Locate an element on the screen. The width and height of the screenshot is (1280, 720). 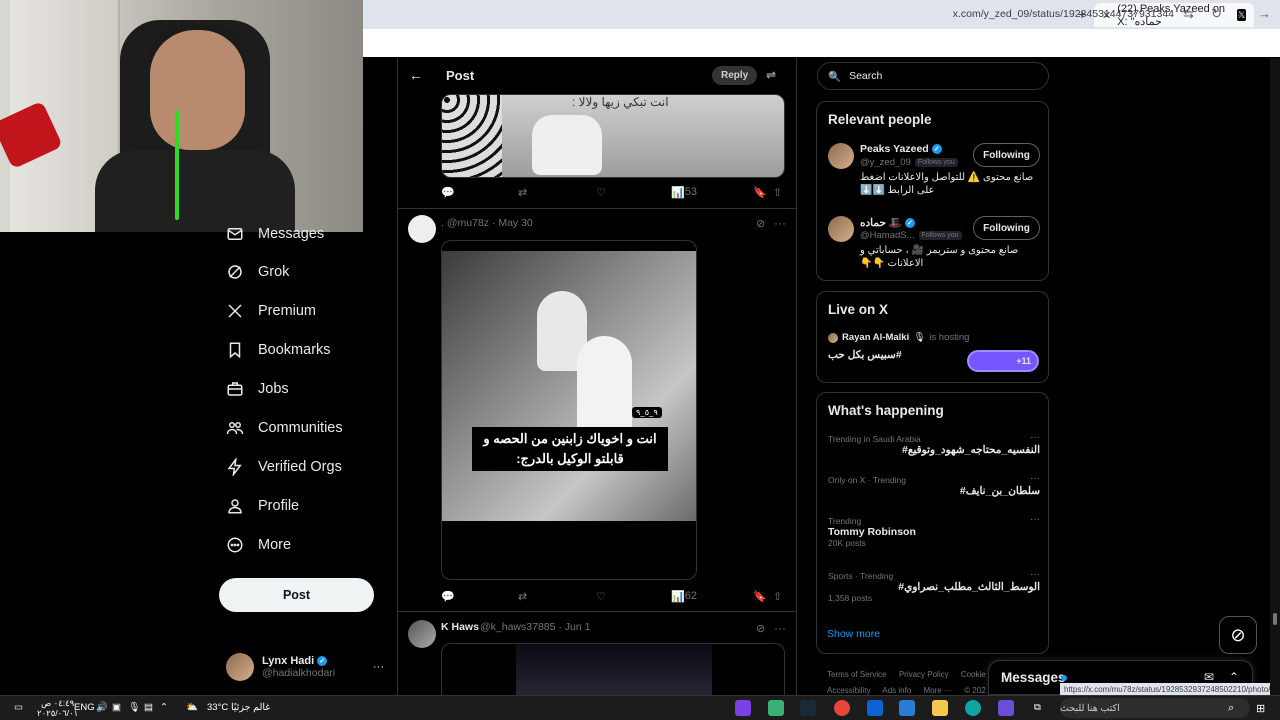
volume-icon: 🔊 is located at coordinates (102, 707).